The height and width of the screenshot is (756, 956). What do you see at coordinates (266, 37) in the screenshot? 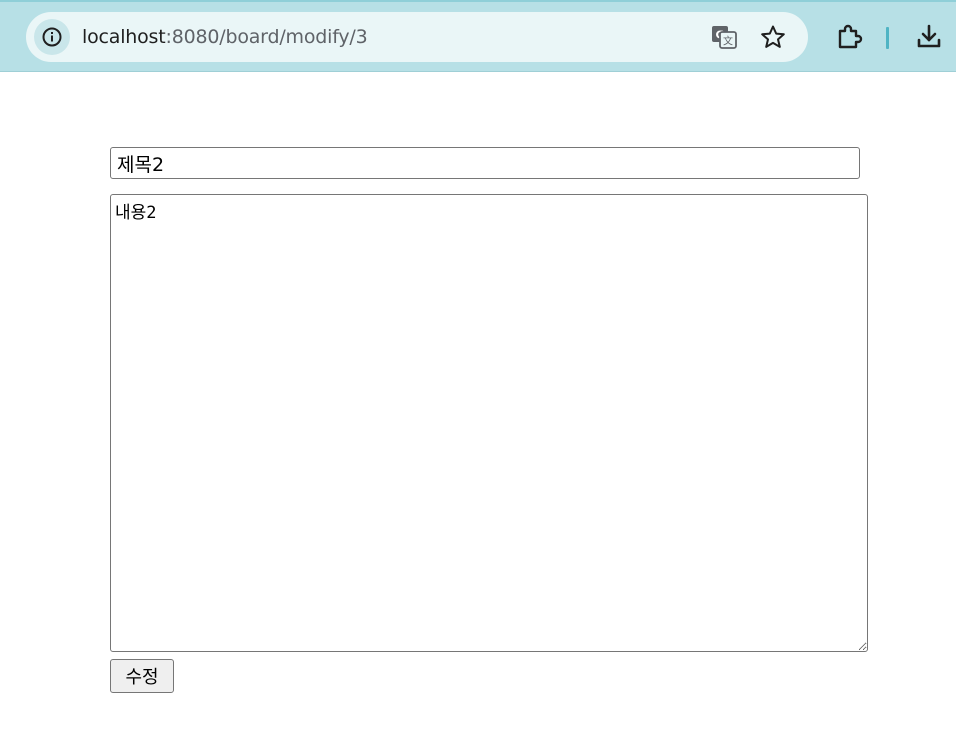
I see `url-path: :8080/board/modify/3` at bounding box center [266, 37].